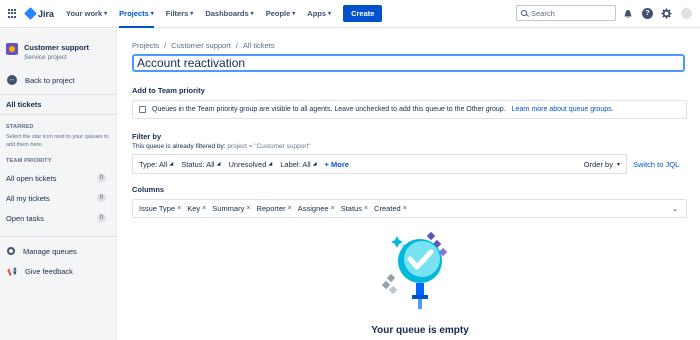 This screenshot has height=340, width=700. Describe the element at coordinates (337, 164) in the screenshot. I see `more-filters-button: + More` at that location.